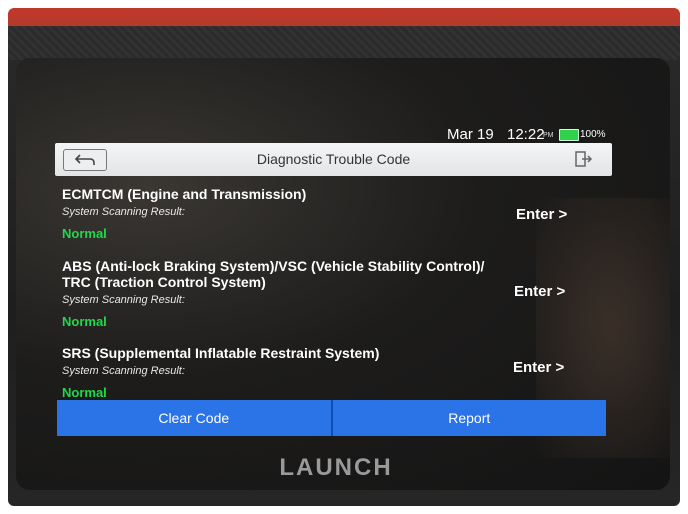  Describe the element at coordinates (164, 282) in the screenshot. I see `system-name-line2: TRC (Traction Control System)` at that location.